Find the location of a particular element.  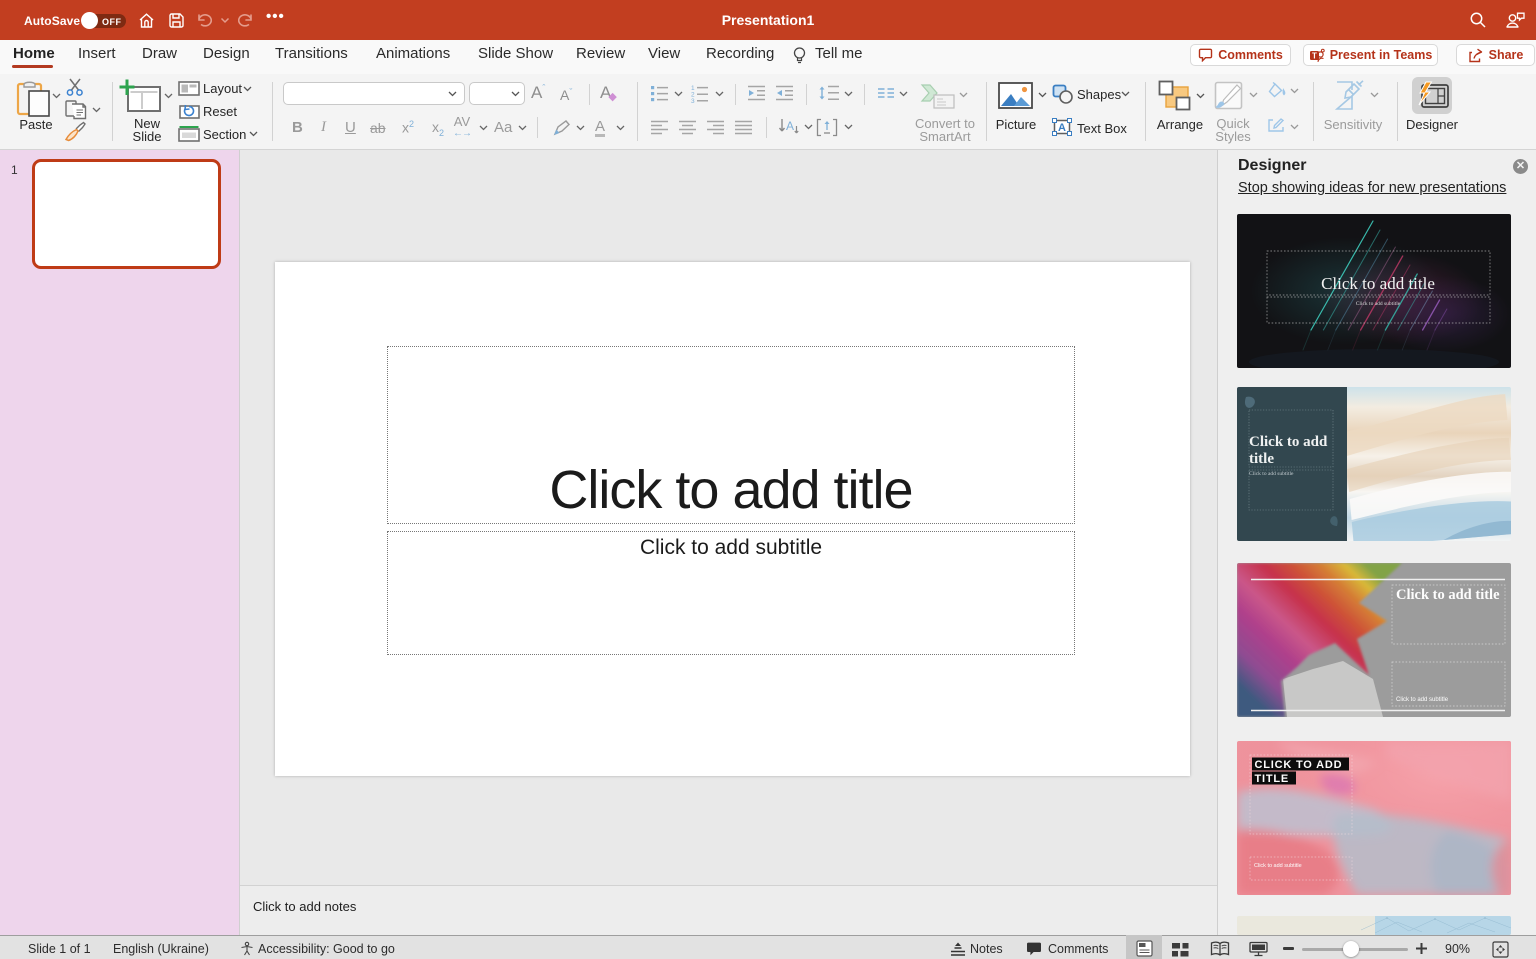

svg-text: T is located at coordinates (1314, 55).